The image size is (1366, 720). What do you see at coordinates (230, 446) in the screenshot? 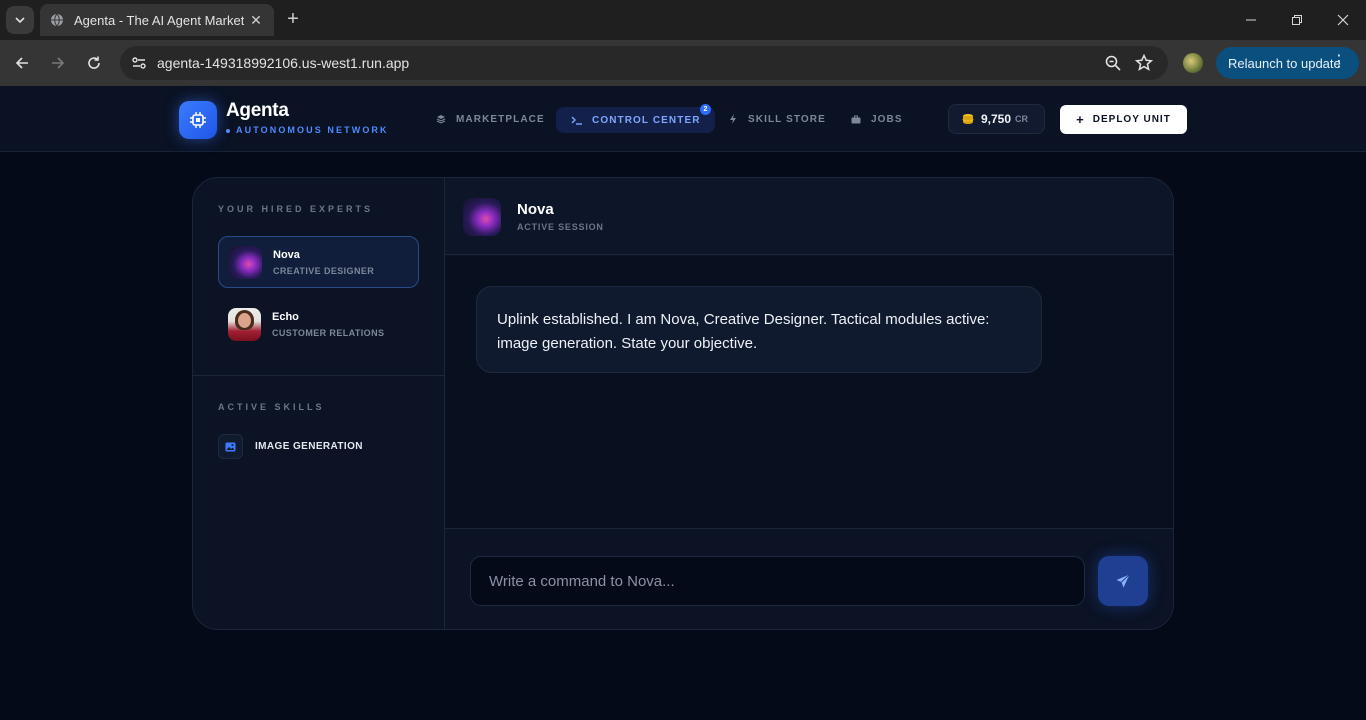
I see `image-icon` at bounding box center [230, 446].